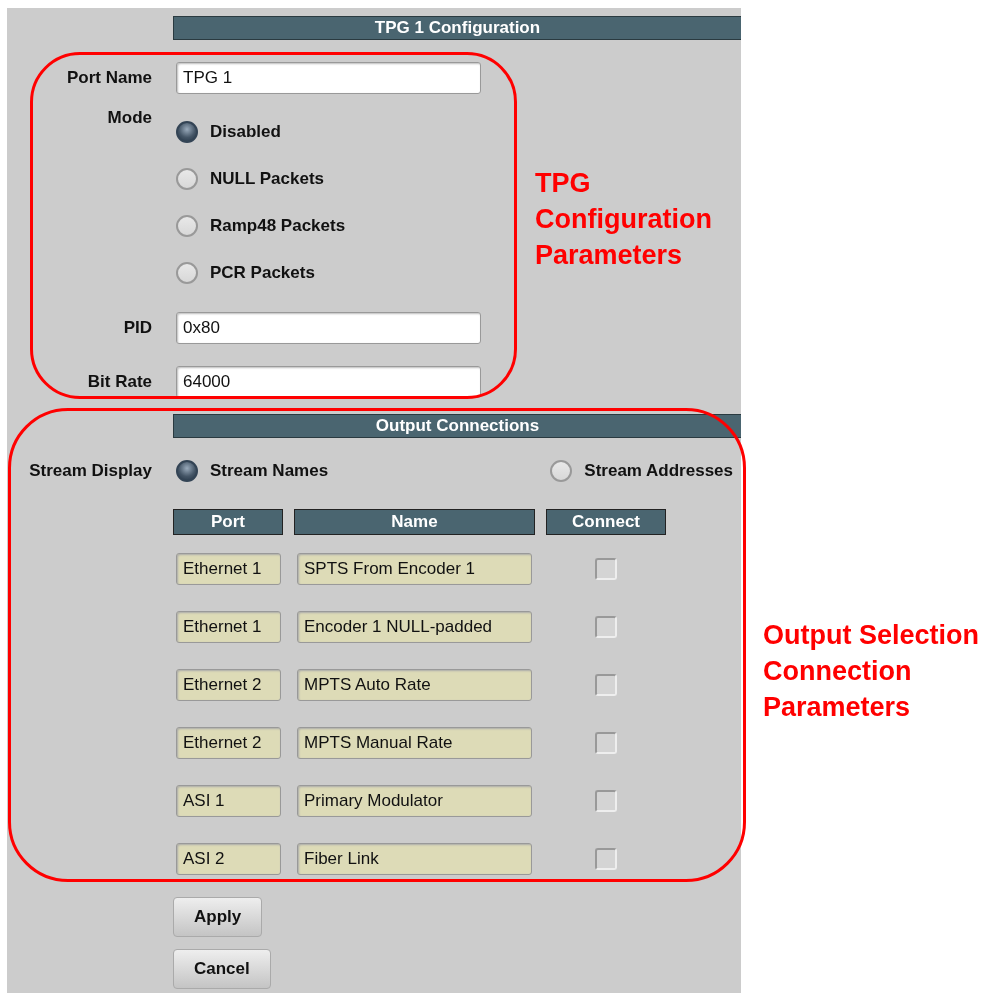 The height and width of the screenshot is (993, 1004). Describe the element at coordinates (278, 226) in the screenshot. I see `radio-label: Ramp48 Packets` at that location.